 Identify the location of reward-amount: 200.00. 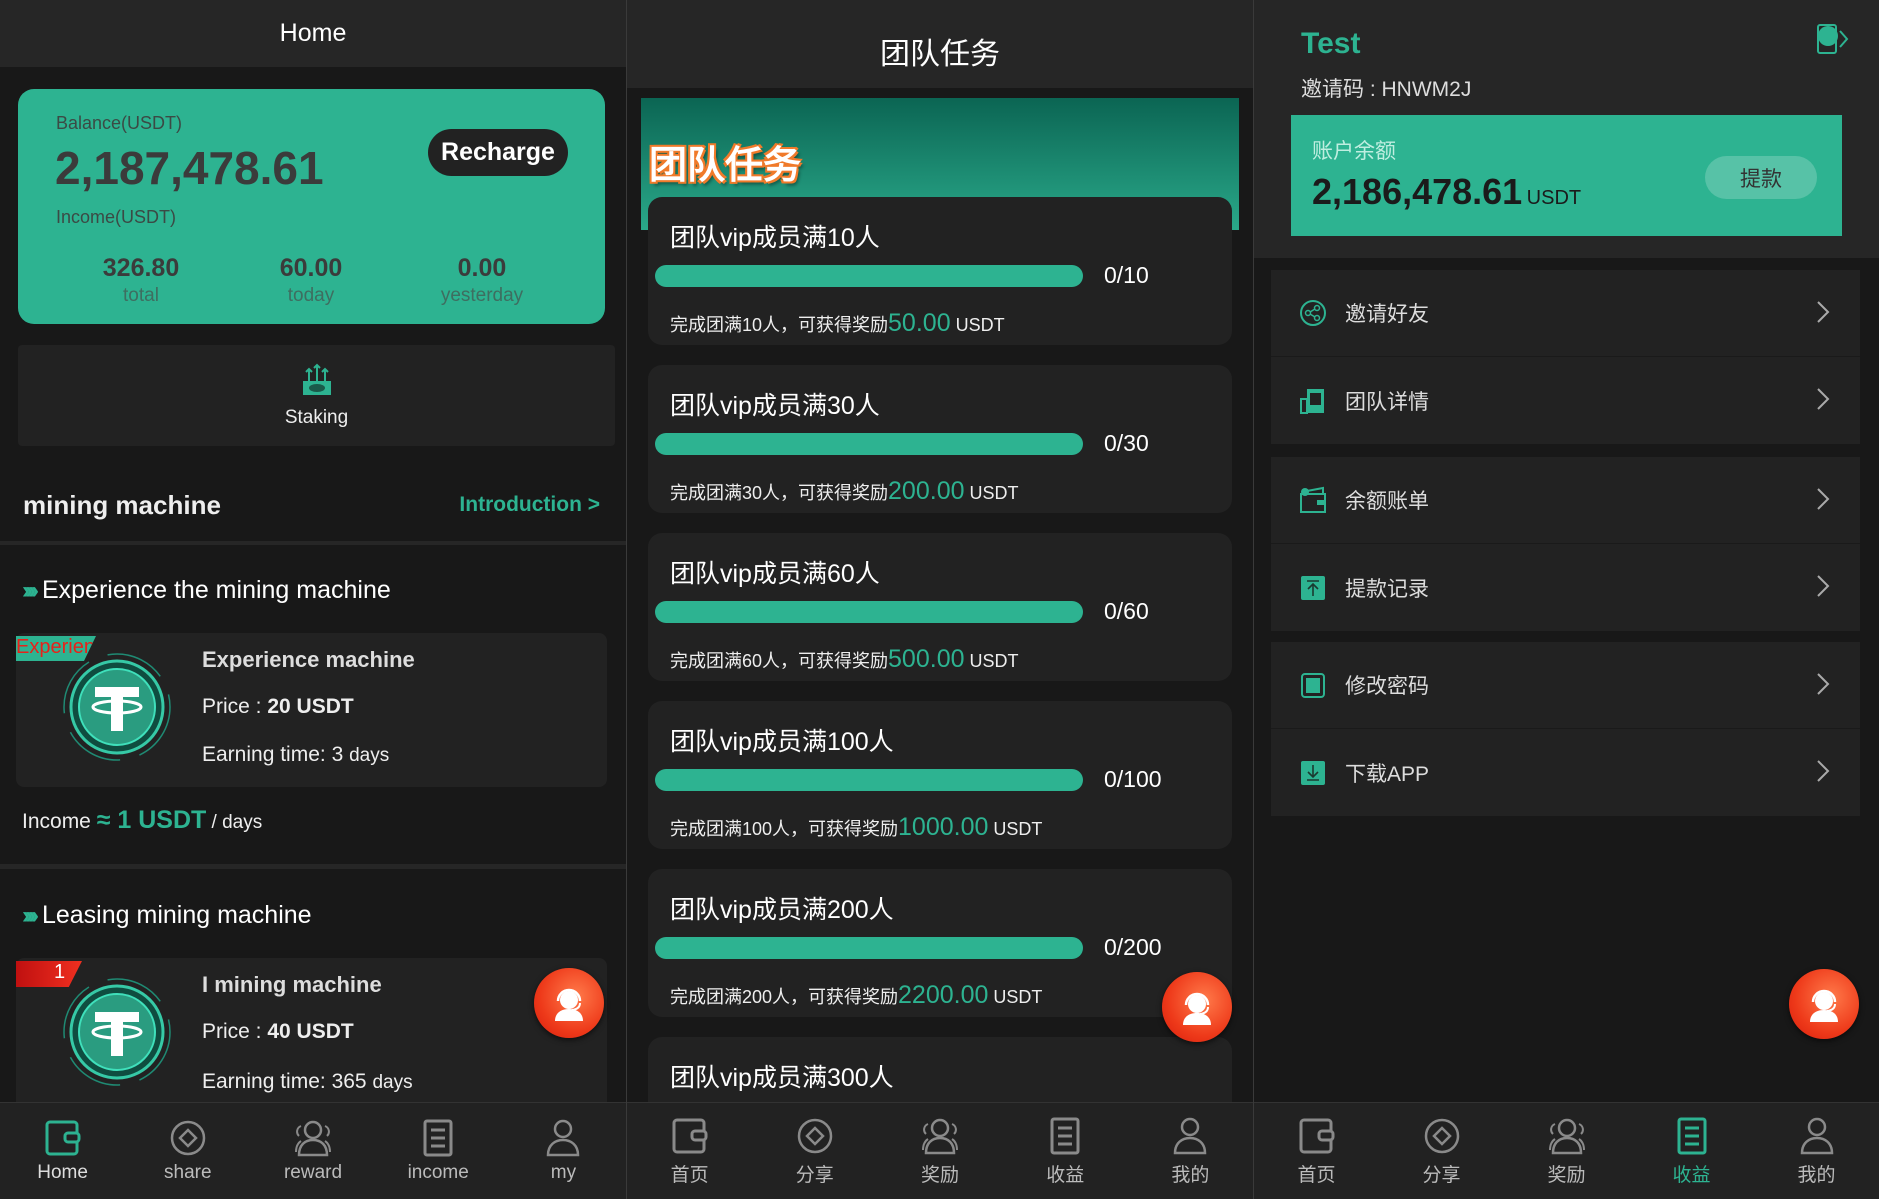
(926, 491).